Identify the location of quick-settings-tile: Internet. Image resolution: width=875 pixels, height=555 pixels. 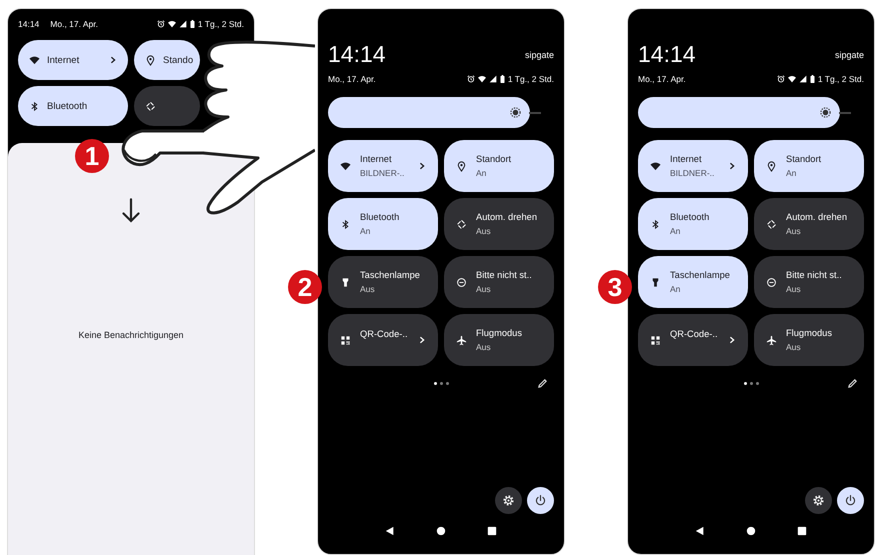
(73, 60).